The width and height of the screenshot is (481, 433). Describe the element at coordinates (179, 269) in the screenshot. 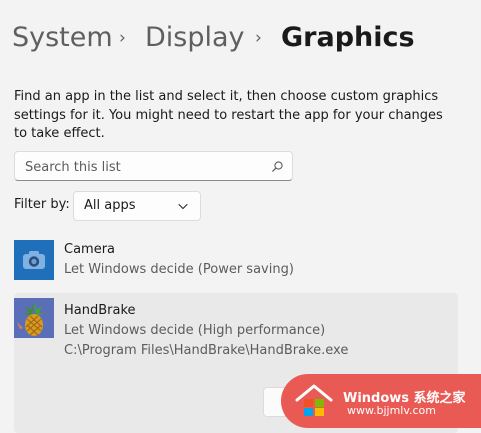

I see `app-gpu-preference: Let Windows decide (Power saving)` at that location.